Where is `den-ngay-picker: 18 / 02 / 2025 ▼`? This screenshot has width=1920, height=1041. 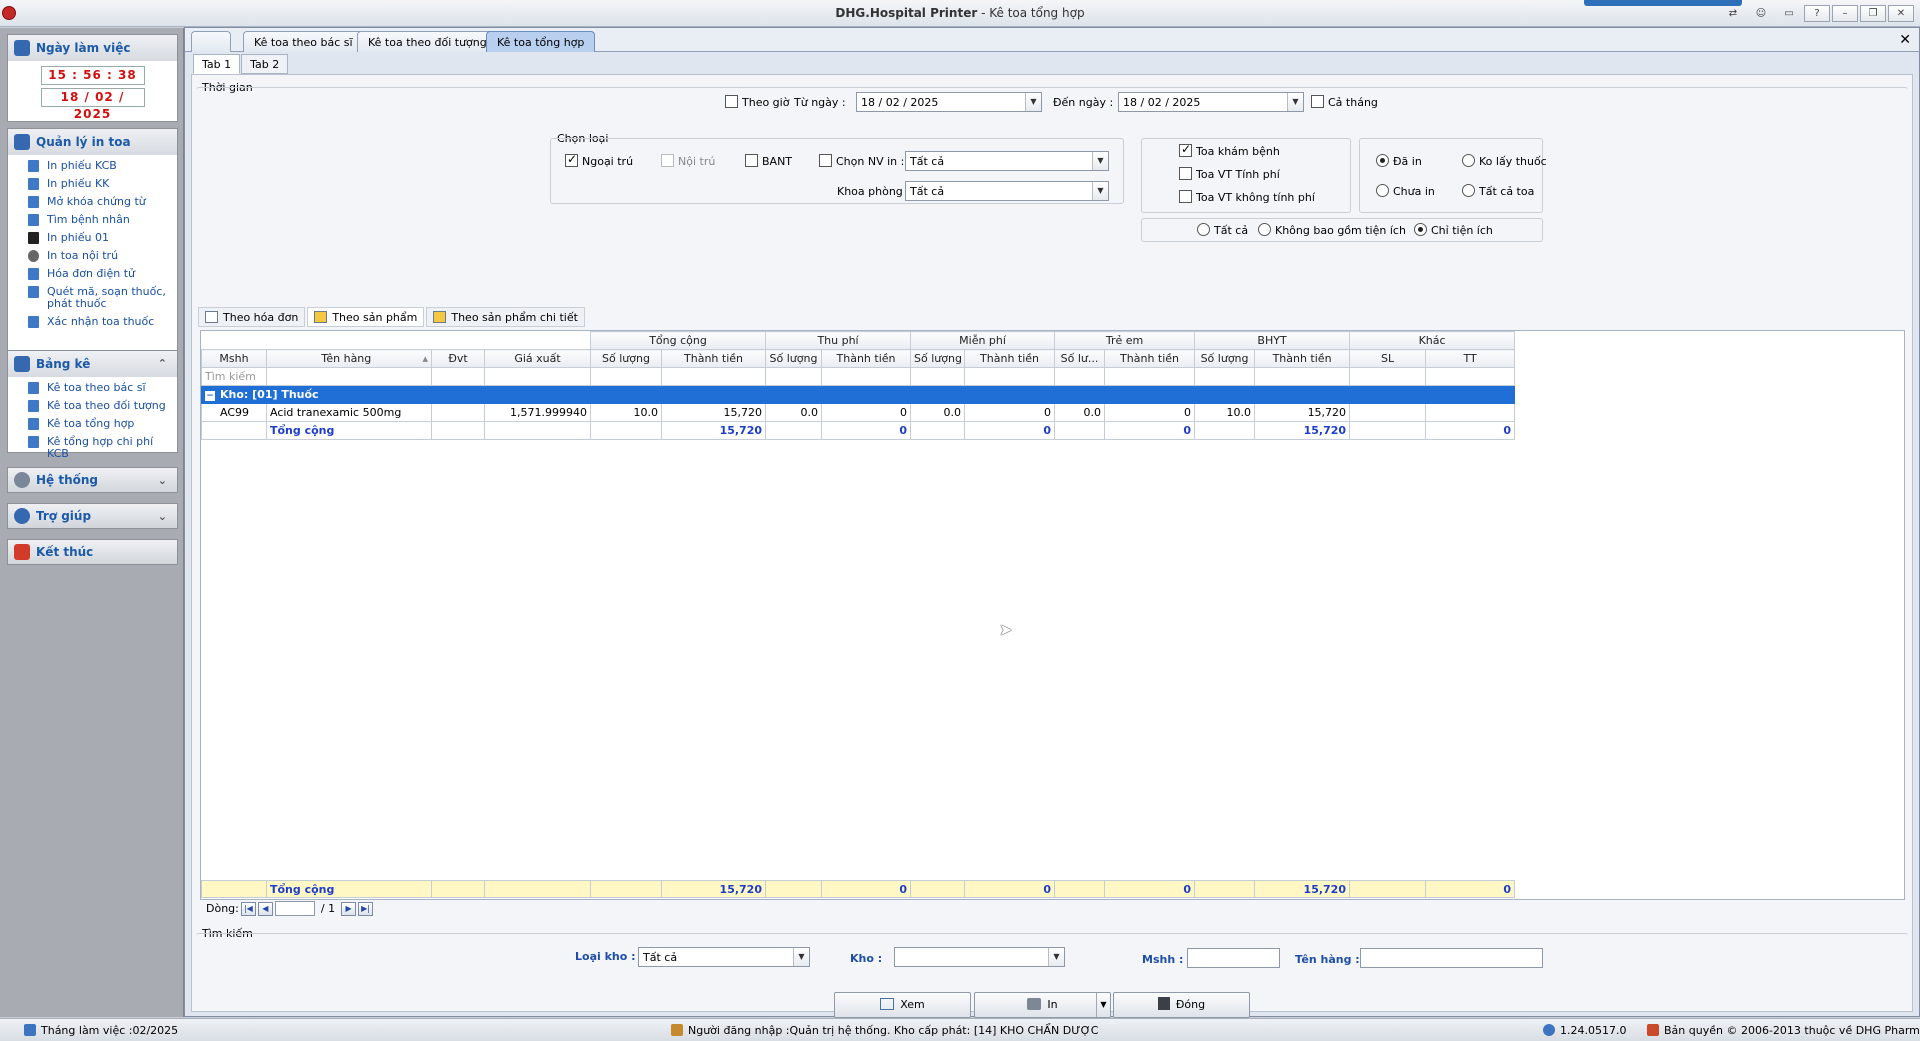
den-ngay-picker: 18 / 02 / 2025 ▼ is located at coordinates (1211, 102).